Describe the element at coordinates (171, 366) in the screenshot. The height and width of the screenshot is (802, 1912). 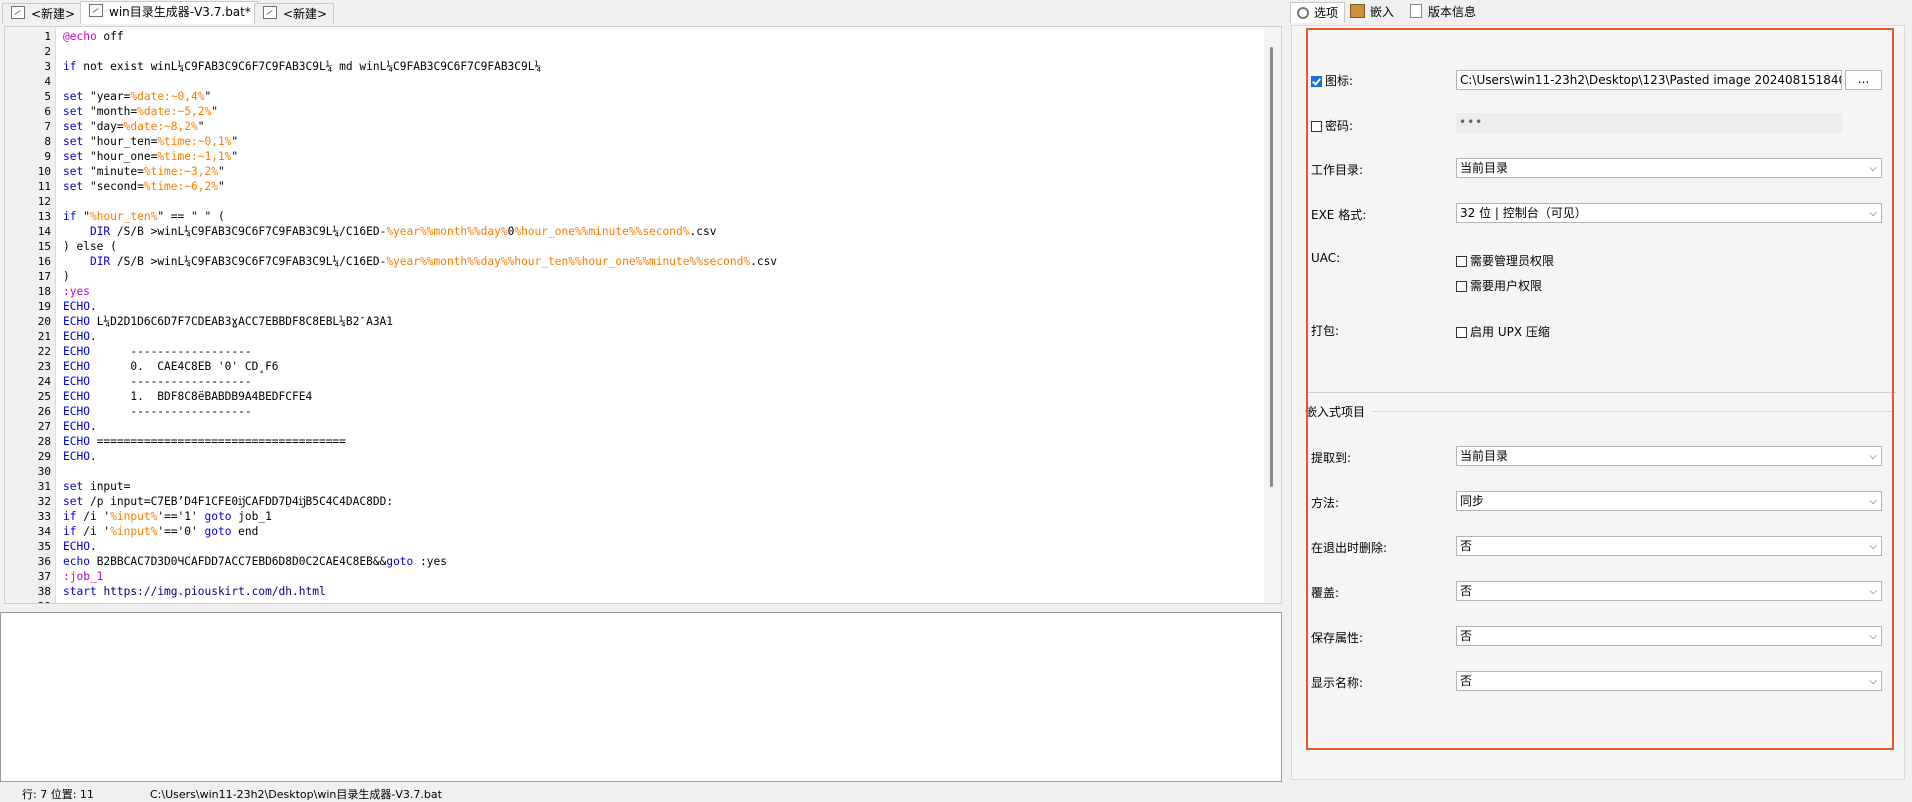
I see `code-line: ECHO 0. CAE4C8EB '0' CD˳F6` at that location.